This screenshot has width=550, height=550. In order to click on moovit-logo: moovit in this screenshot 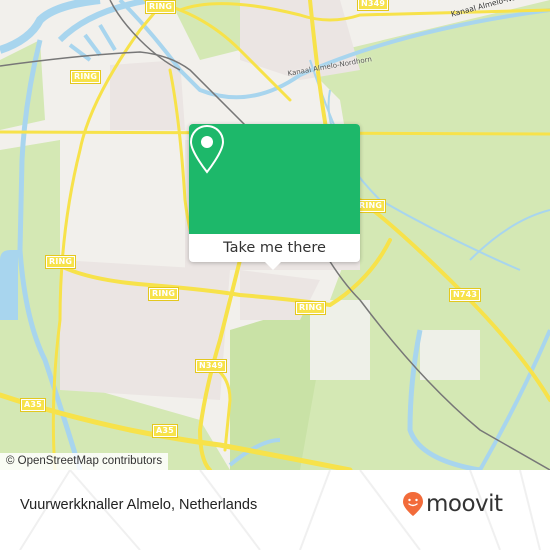, I will do `click(452, 504)`.